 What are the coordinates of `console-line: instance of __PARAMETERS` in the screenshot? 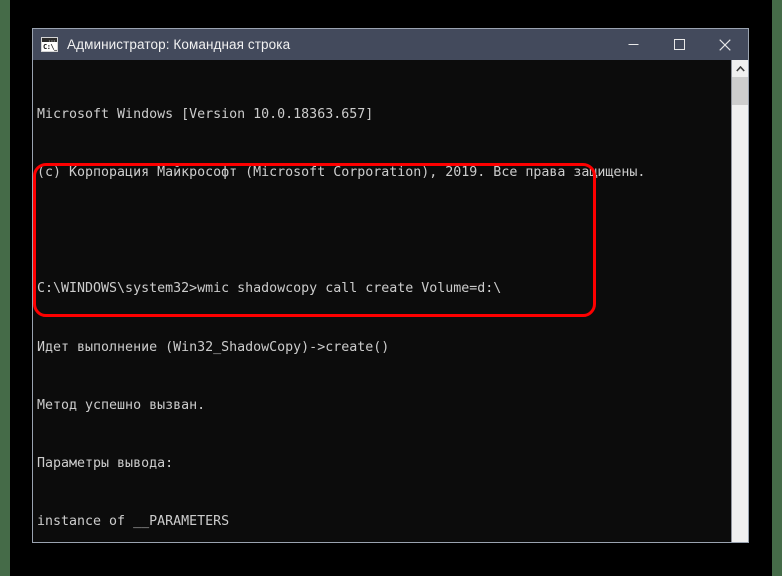 It's located at (133, 522).